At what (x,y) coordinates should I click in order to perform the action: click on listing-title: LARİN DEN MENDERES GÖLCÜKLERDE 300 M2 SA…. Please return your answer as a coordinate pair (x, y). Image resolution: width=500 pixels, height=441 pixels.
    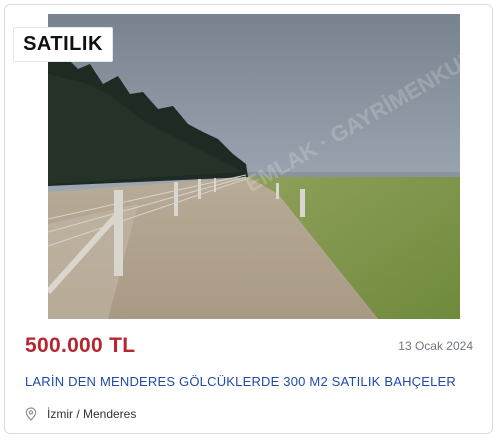
    Looking at the image, I should click on (240, 381).